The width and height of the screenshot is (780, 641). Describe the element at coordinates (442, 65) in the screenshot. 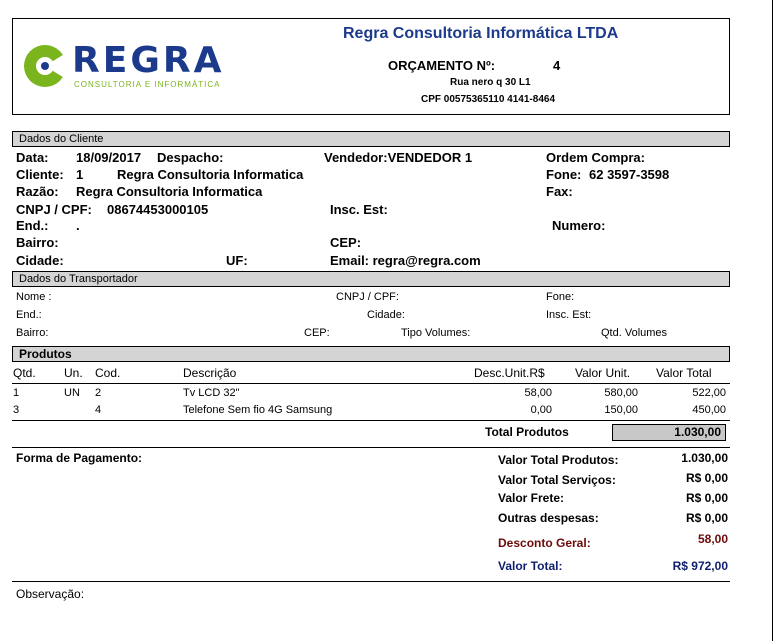

I see `orcamento-label: ORÇAMENTO Nº:` at that location.